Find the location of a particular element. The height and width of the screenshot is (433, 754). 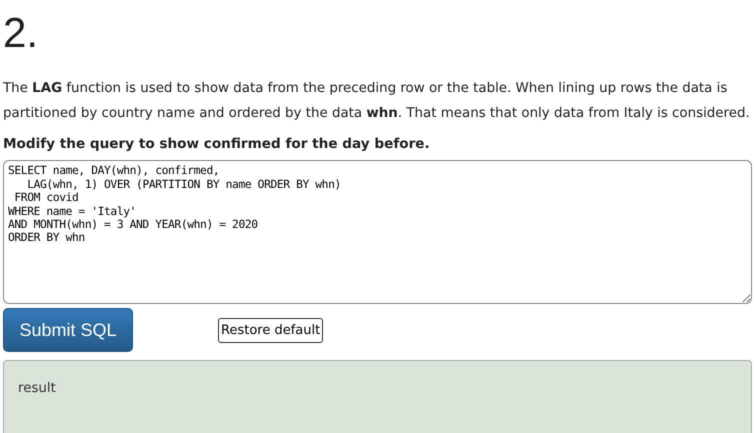

description-paragraph: The LAG function is used to show data from the preceding row or the table. When lining up rows the data is partitioned by country name and ordered by the data whn. That means that only data from Italy is considered. is located at coordinates (377, 101).